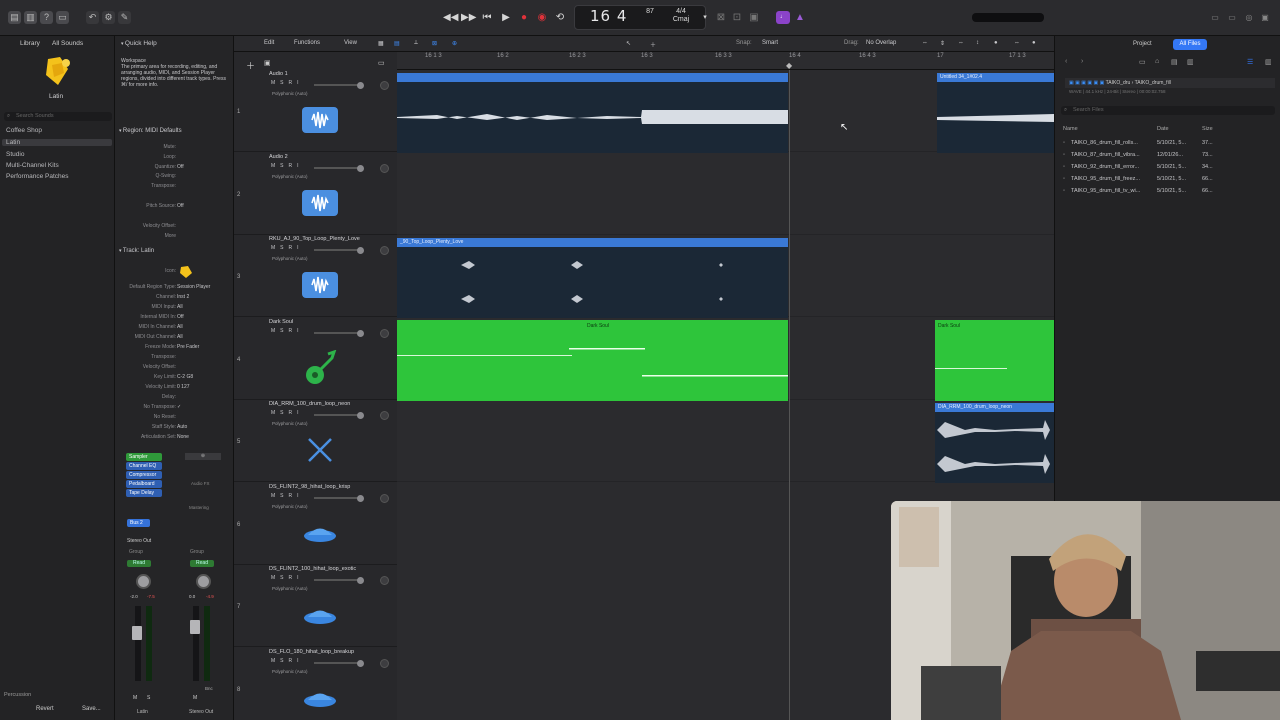  Describe the element at coordinates (139, 43) in the screenshot. I see `quick-help-header: ▾ Quick Help` at that location.